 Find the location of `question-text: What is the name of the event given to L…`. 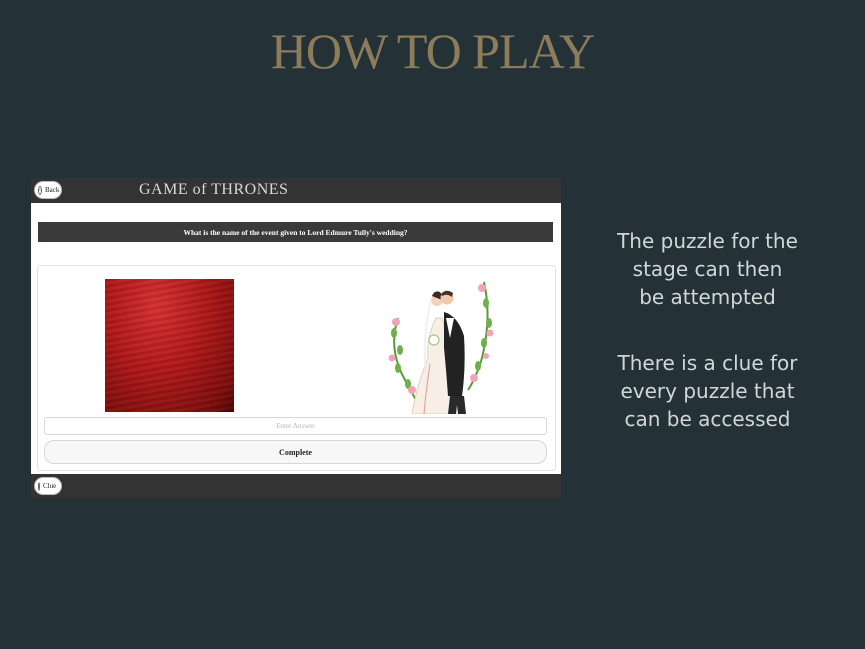

question-text: What is the name of the event given to L… is located at coordinates (295, 232).